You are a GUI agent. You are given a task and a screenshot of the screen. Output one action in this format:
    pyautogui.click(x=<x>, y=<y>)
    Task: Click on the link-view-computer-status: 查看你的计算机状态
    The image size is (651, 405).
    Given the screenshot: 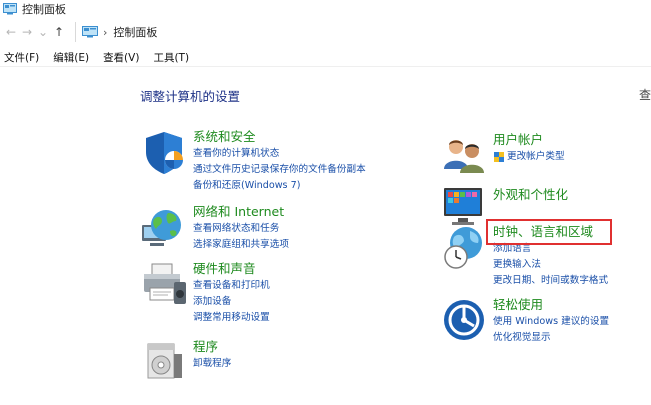 What is the action you would take?
    pyautogui.click(x=279, y=154)
    